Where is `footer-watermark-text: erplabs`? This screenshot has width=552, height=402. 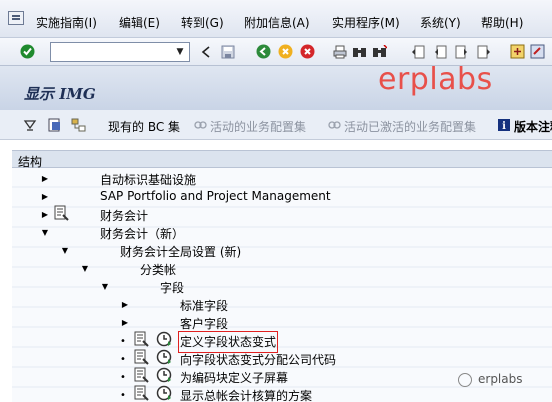
footer-watermark-text: erplabs is located at coordinates (500, 379).